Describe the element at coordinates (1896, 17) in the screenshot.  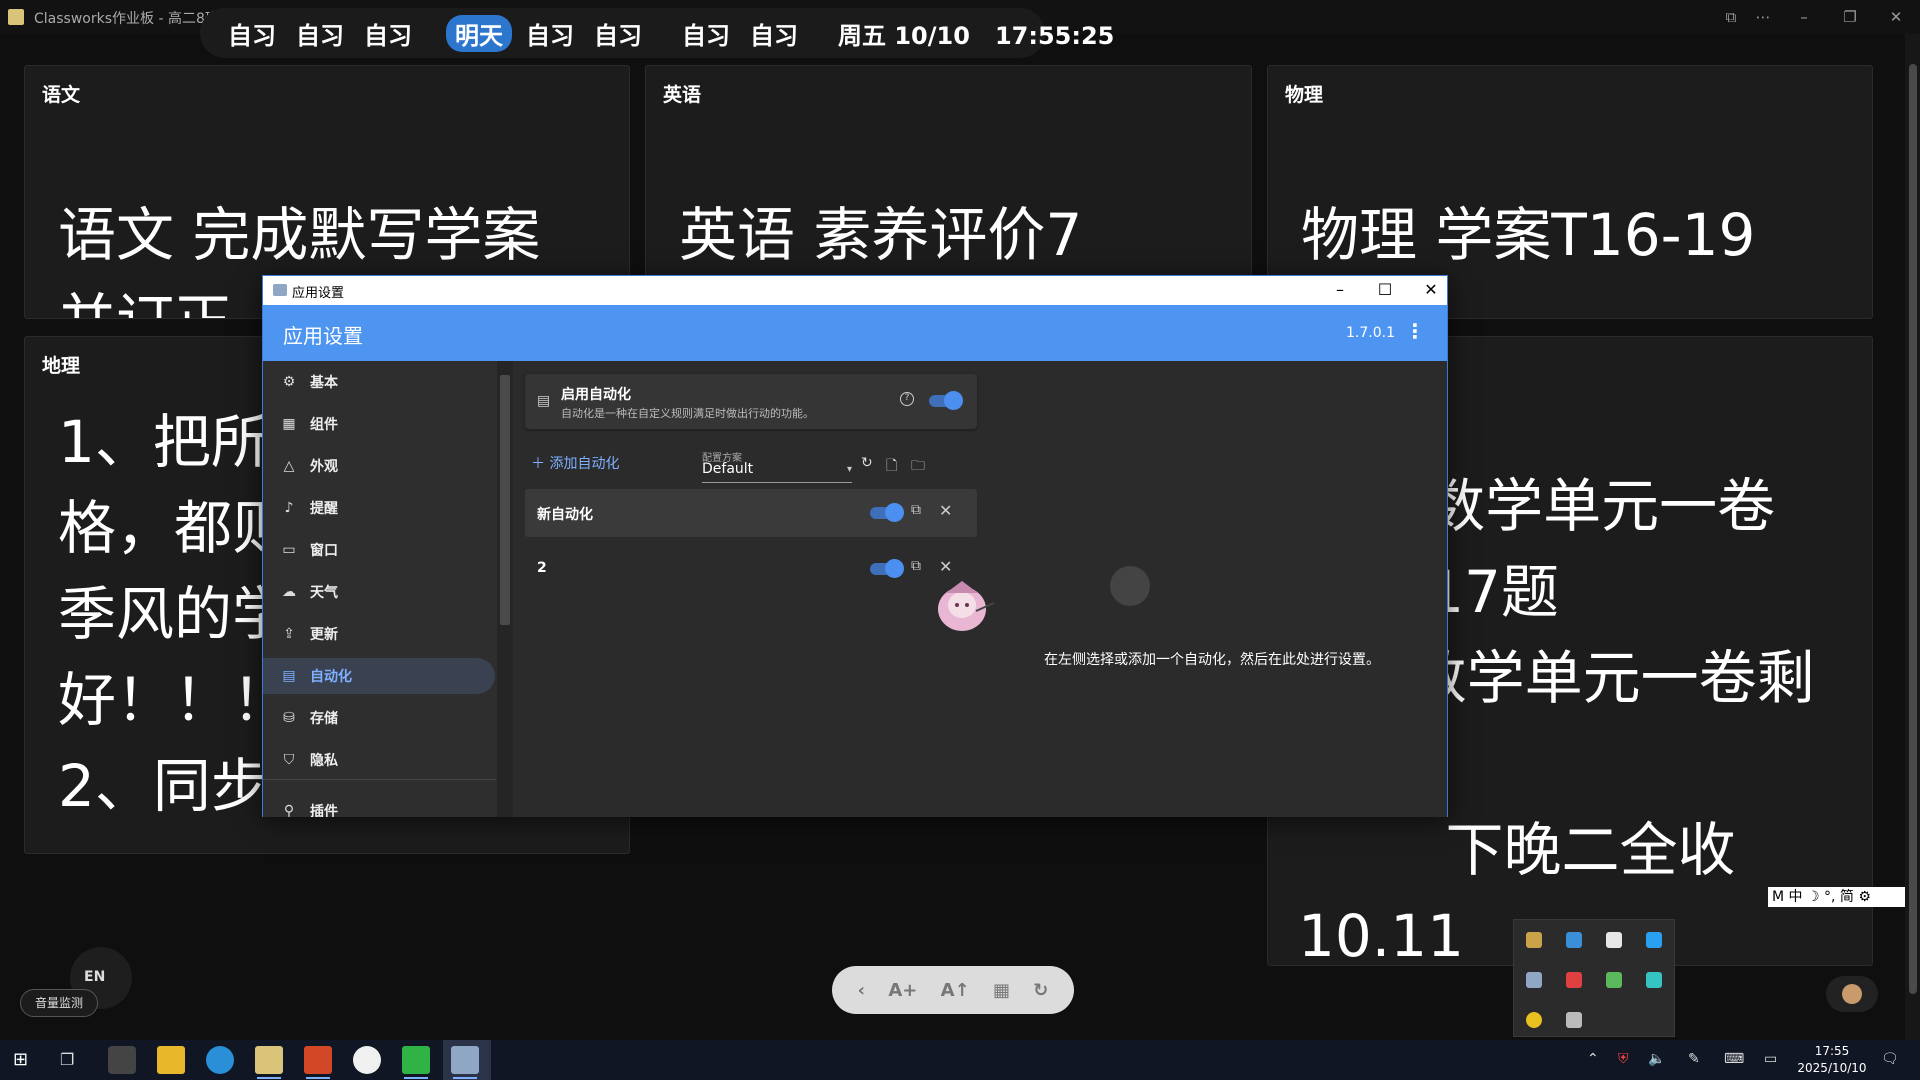
I see `close-button: ✕` at that location.